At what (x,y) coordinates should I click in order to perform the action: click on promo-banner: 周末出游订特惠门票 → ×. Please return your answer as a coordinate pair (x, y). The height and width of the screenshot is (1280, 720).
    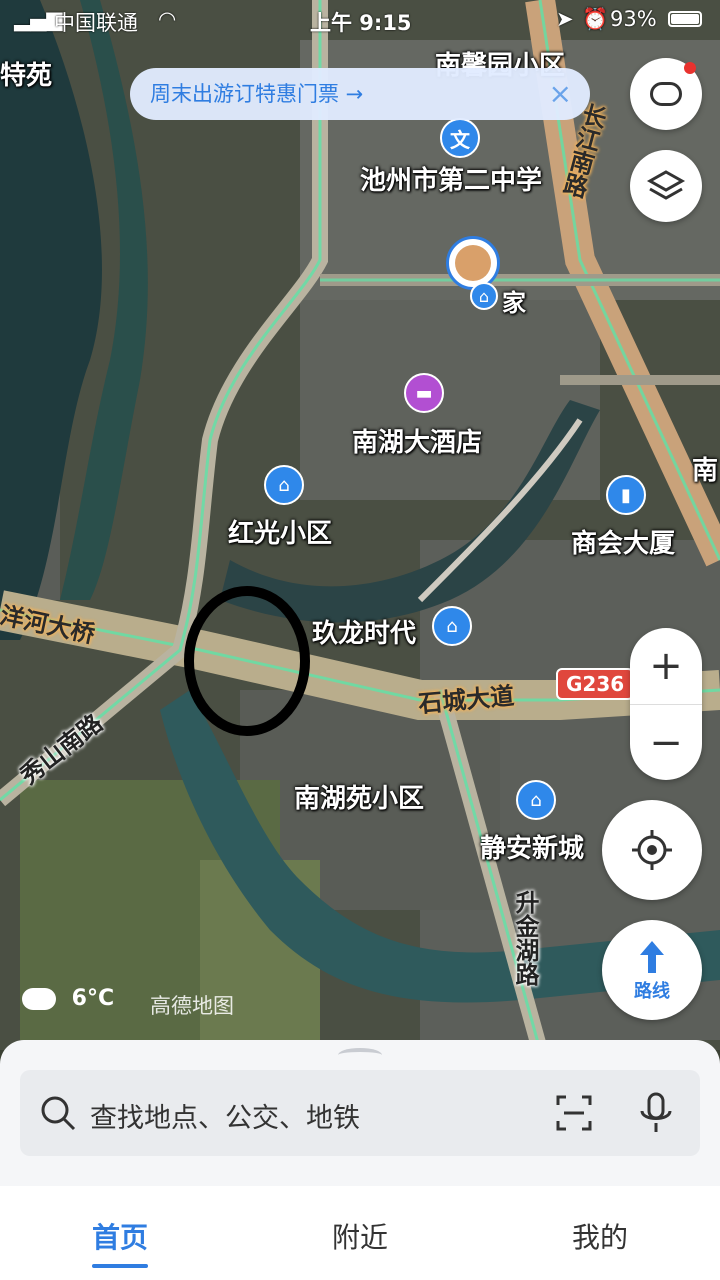
    Looking at the image, I should click on (360, 94).